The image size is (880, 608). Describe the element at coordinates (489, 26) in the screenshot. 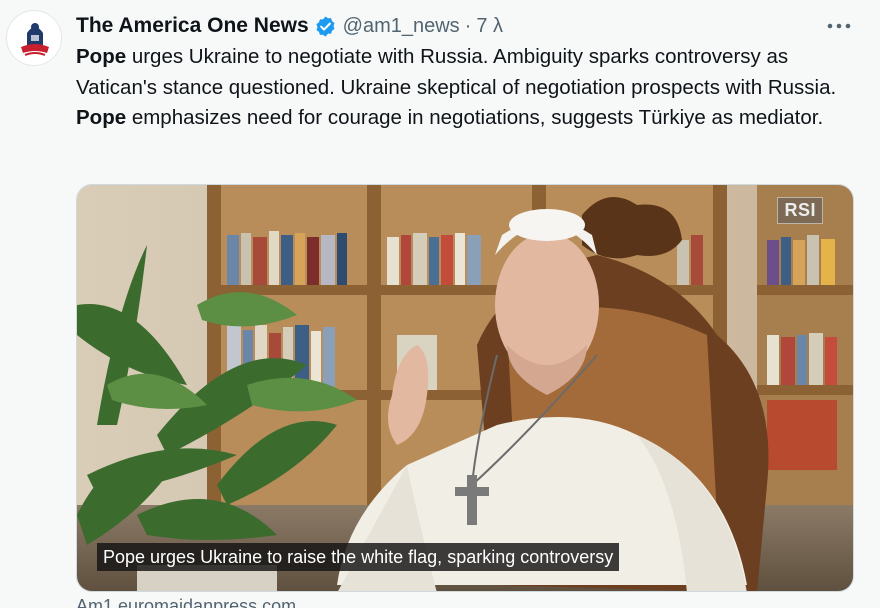

I see `tweet-timestamp: 7 λ` at that location.